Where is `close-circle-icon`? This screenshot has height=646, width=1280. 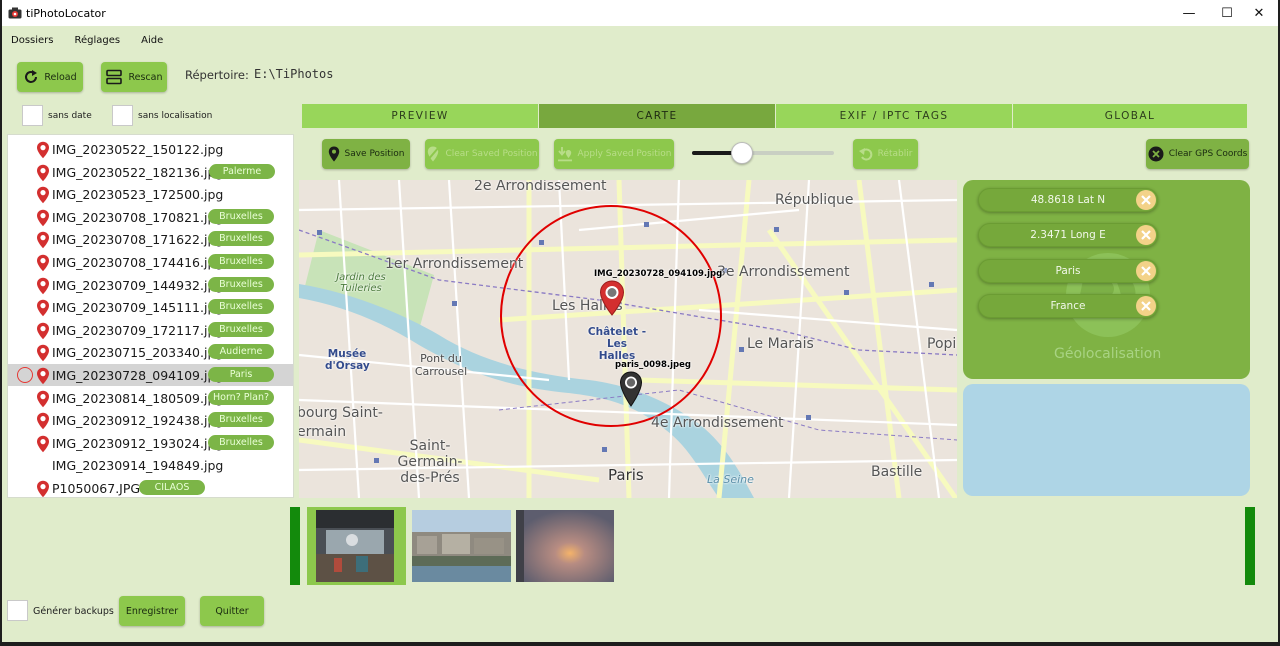 close-circle-icon is located at coordinates (1156, 154).